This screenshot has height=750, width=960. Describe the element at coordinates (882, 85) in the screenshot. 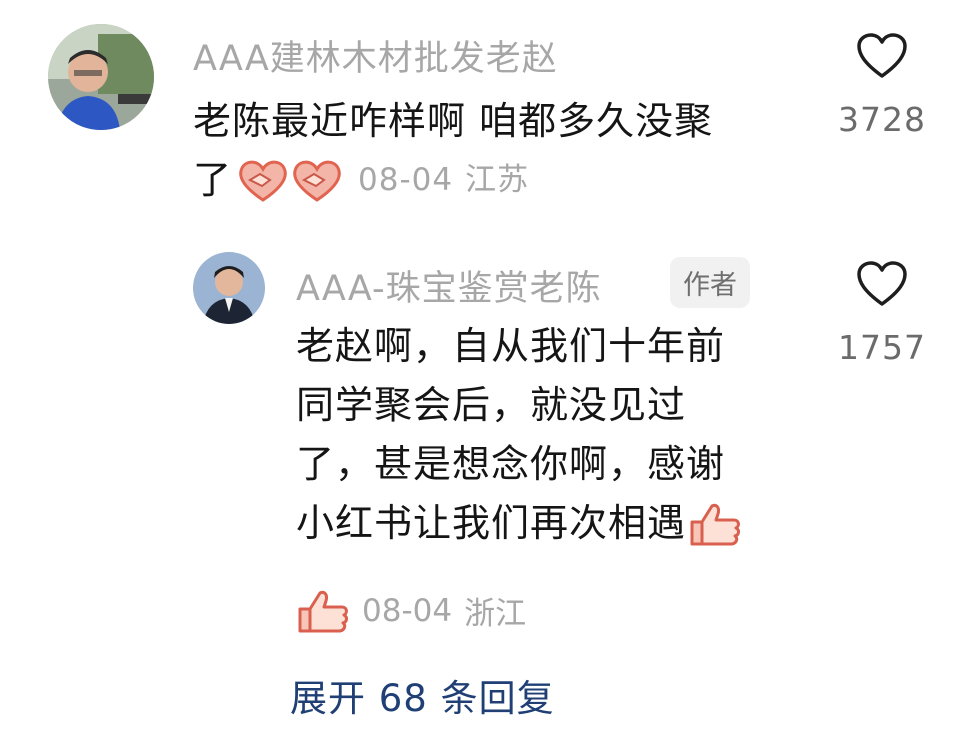

I see `like-button: 3728` at that location.